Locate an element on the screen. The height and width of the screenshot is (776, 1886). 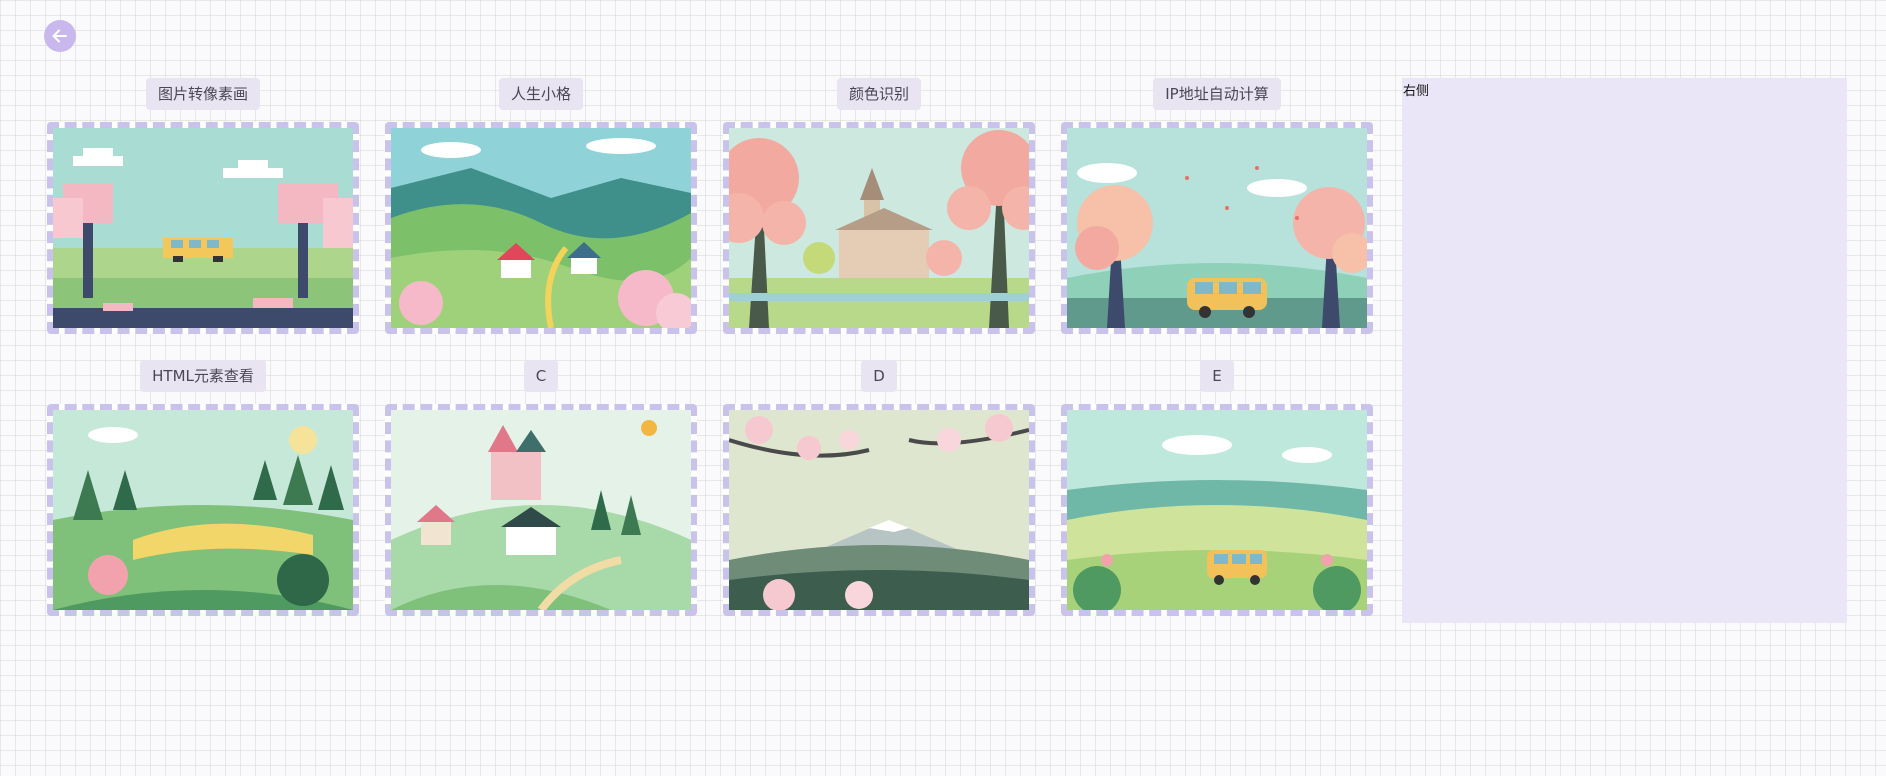
tool-card: HTML元素查看 is located at coordinates (203, 488).